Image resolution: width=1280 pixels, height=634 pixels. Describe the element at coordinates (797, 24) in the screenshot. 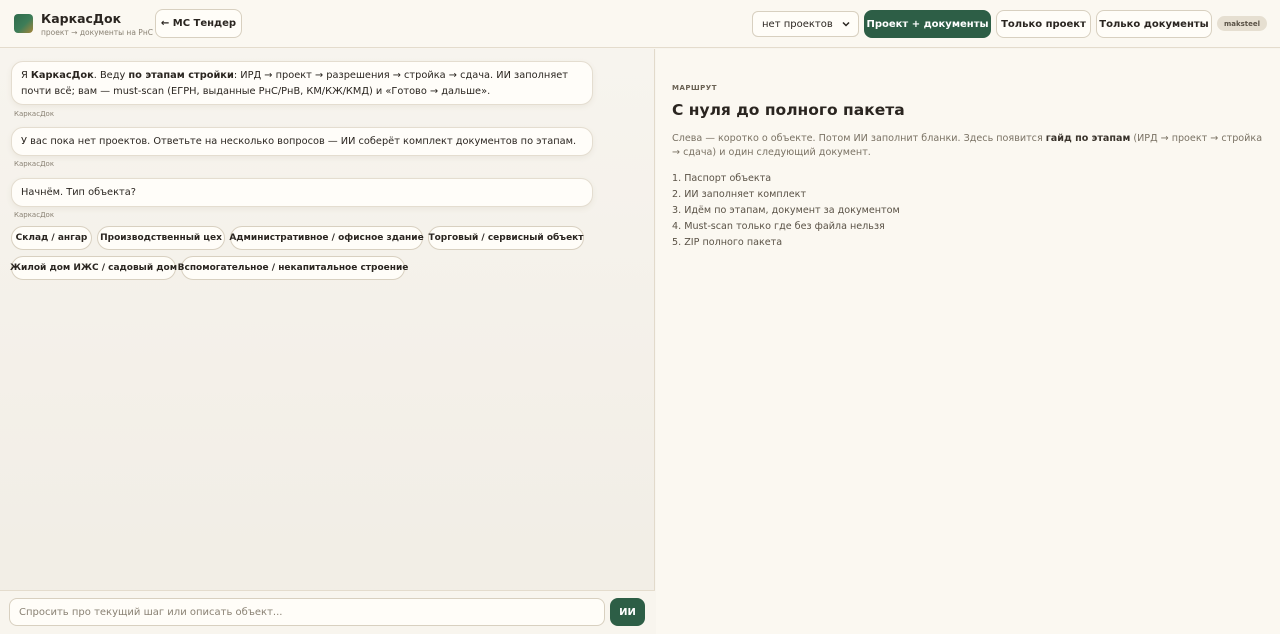

I see `project-select-value: нет проектов` at that location.